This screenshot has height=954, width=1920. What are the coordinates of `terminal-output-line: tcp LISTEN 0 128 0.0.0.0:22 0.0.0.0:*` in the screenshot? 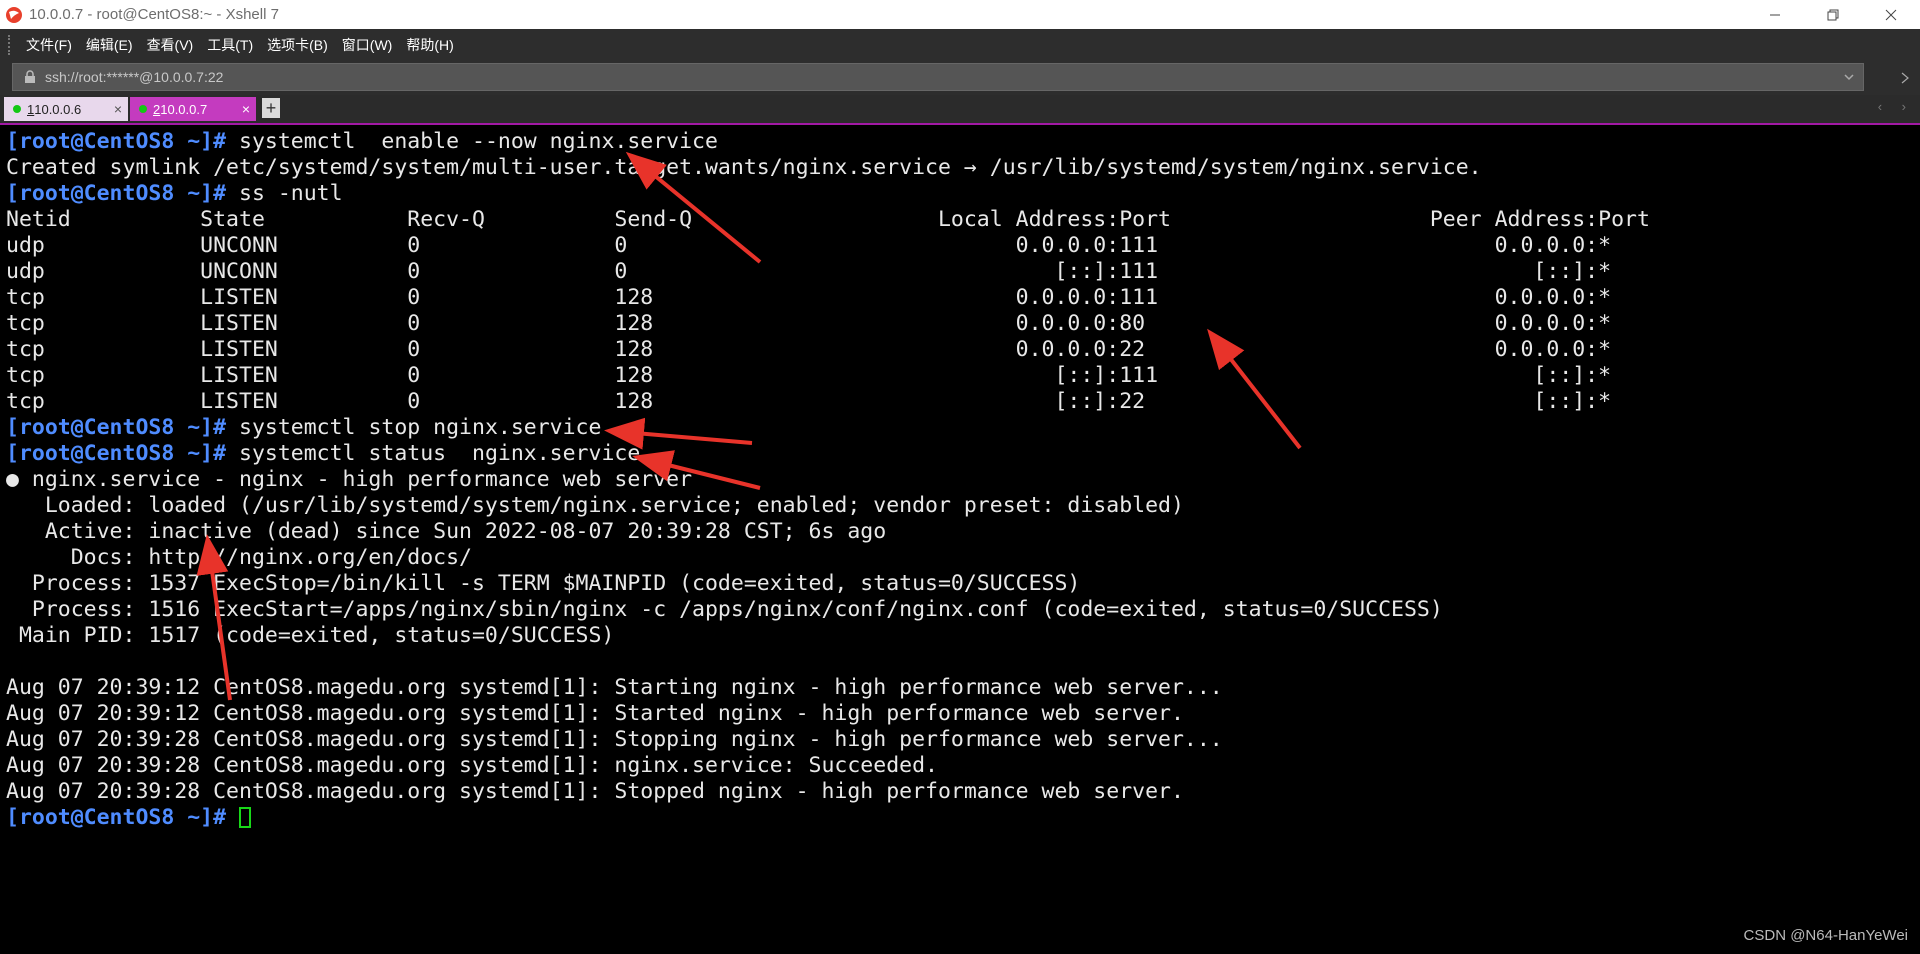 It's located at (809, 349).